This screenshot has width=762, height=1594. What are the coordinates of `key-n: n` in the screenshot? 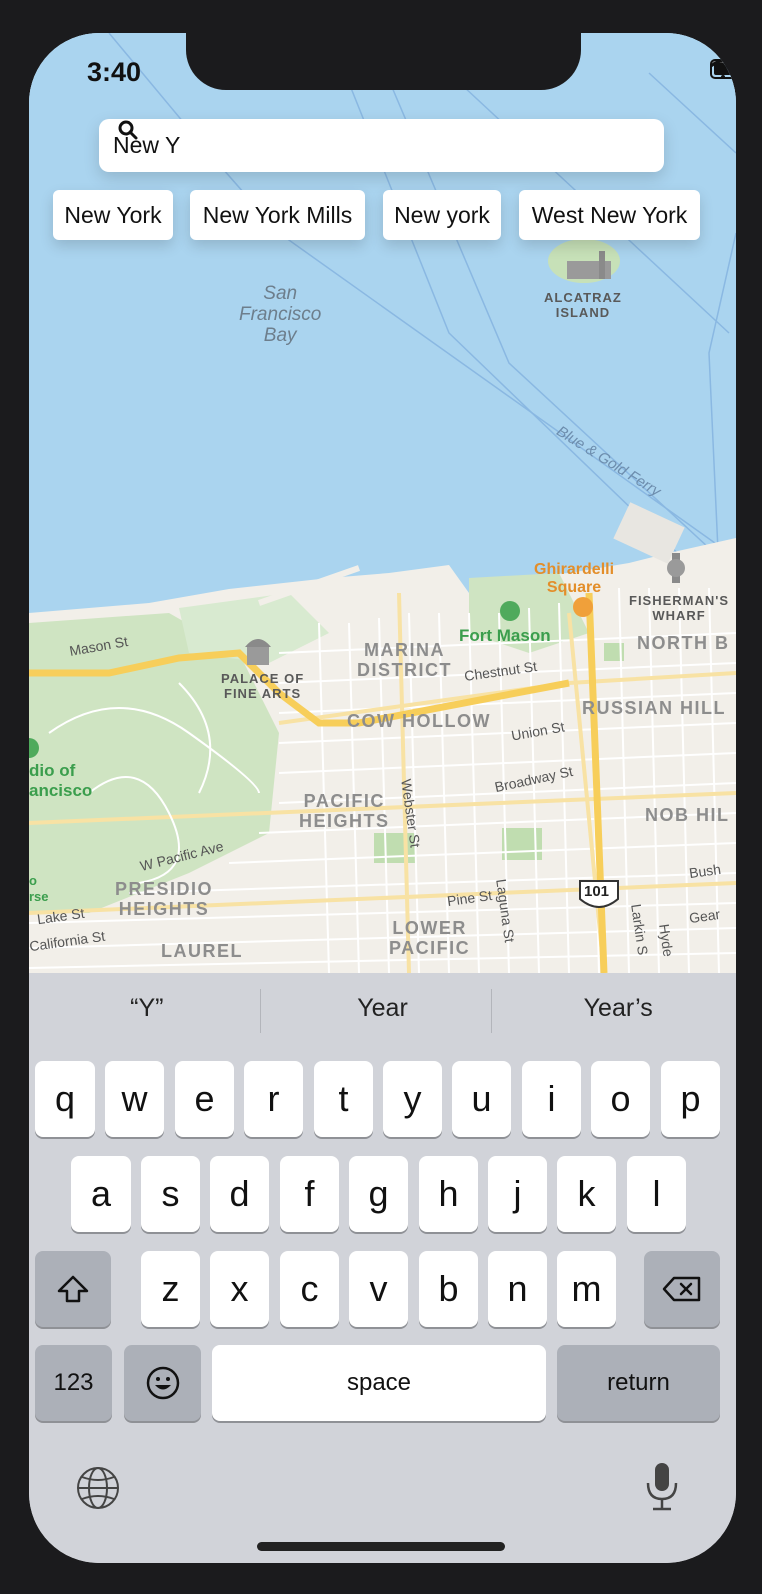 It's located at (517, 1289).